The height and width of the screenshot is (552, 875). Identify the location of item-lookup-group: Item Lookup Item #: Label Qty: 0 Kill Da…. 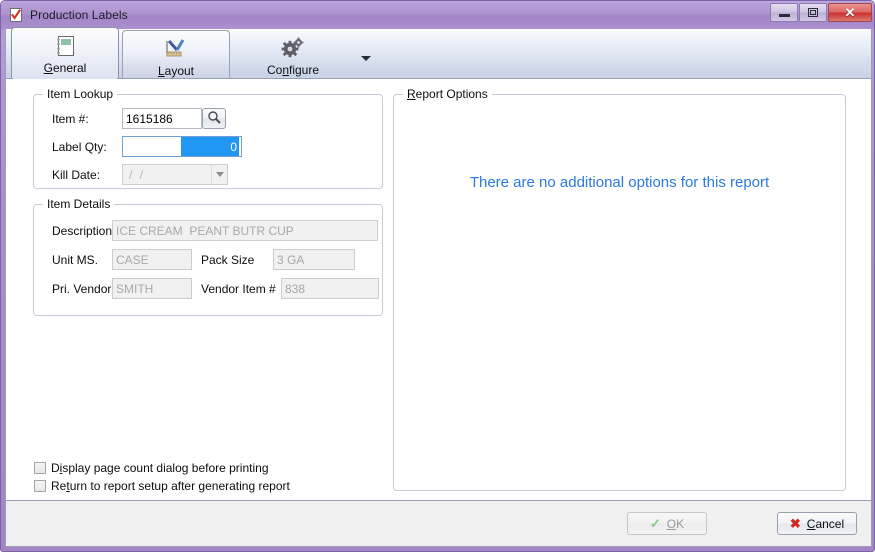
(208, 138).